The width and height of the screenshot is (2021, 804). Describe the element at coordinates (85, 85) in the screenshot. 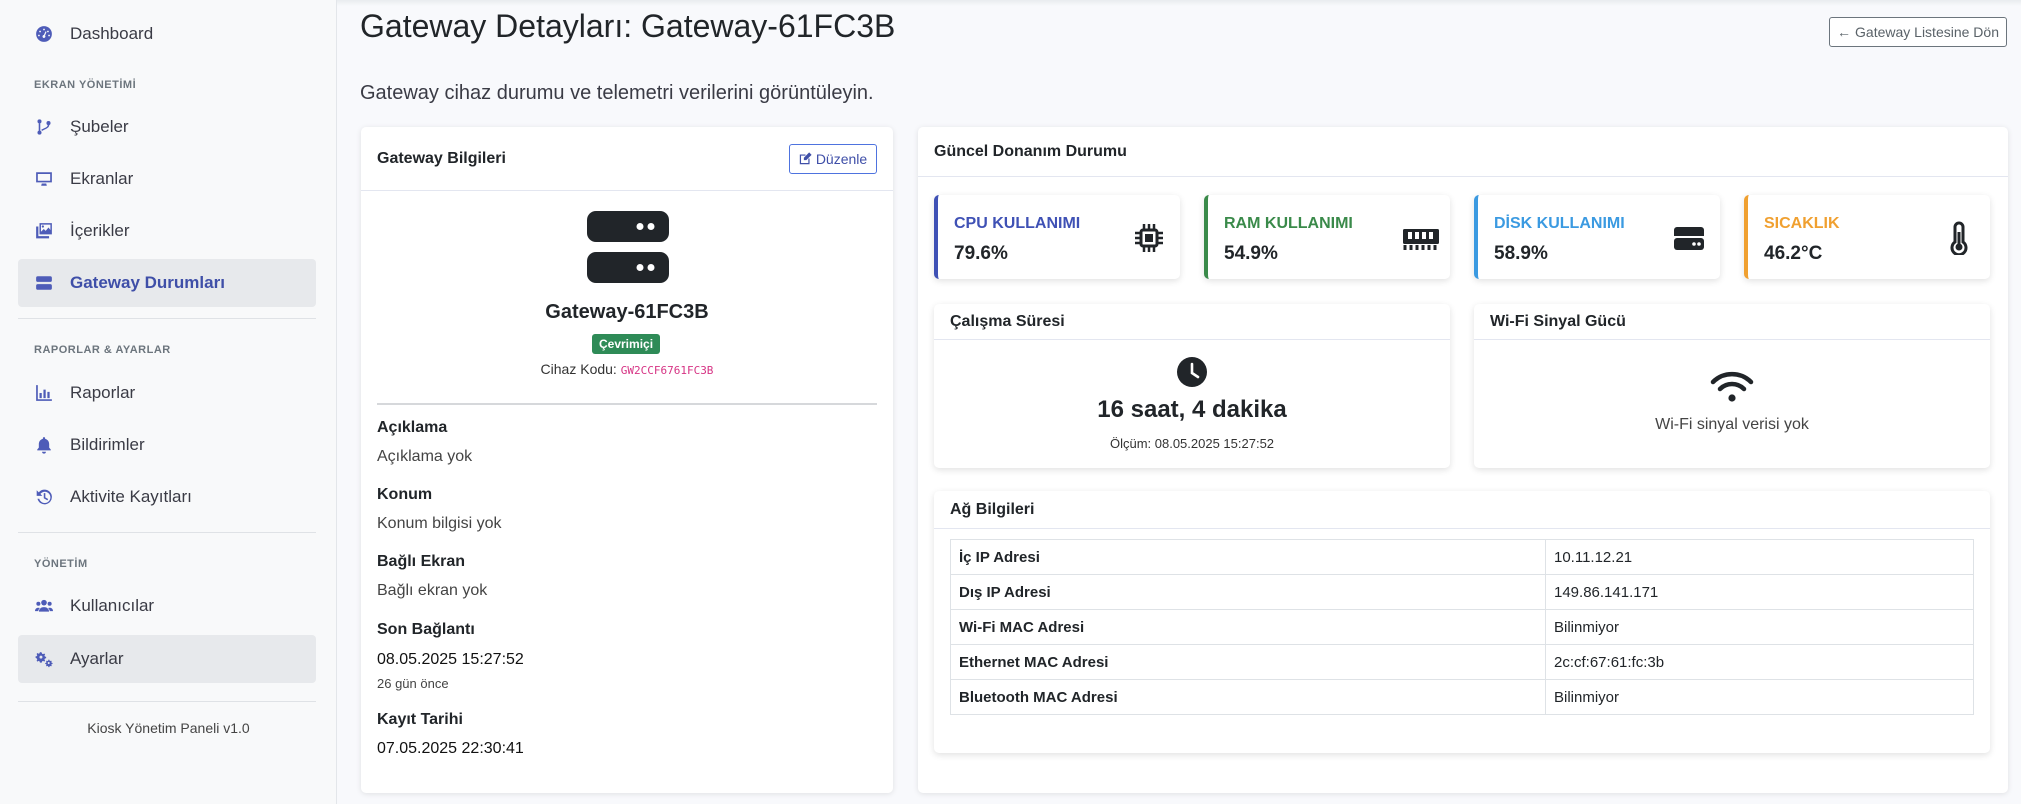

I see `section-title-screen: EKRAN YÖNETİMİ` at that location.